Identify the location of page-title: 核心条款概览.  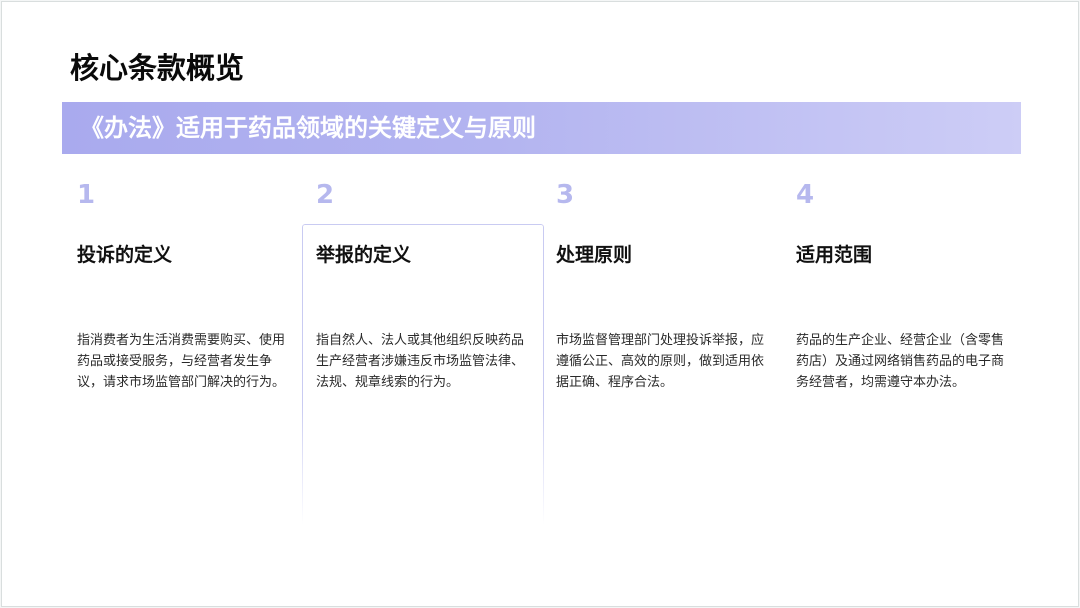
(157, 68).